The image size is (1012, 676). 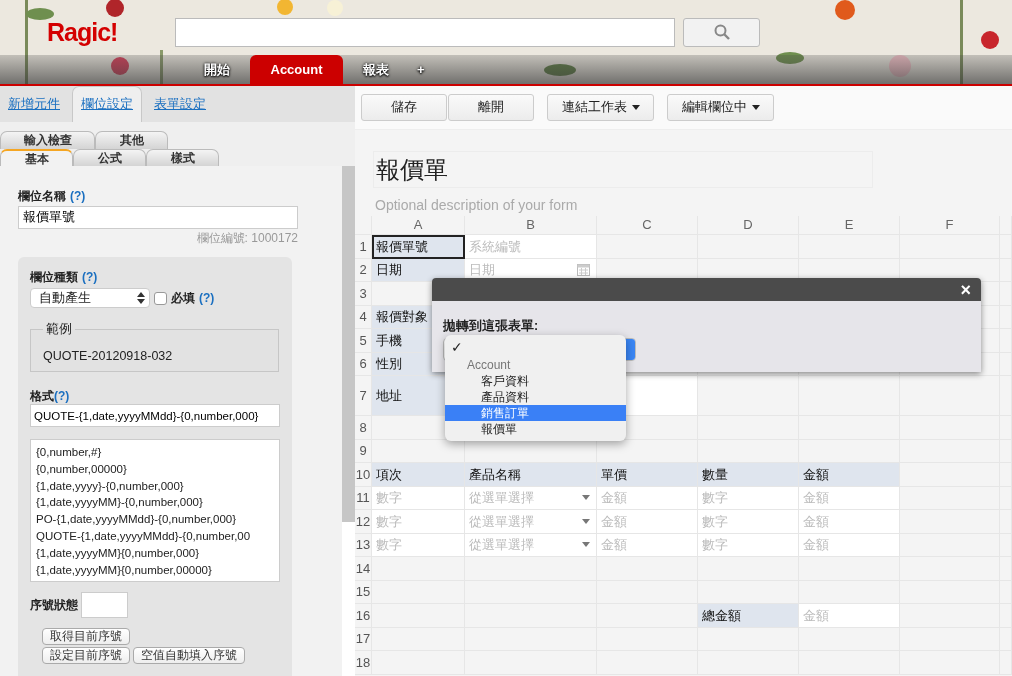 What do you see at coordinates (849, 475) in the screenshot?
I see `field-label: 金額` at bounding box center [849, 475].